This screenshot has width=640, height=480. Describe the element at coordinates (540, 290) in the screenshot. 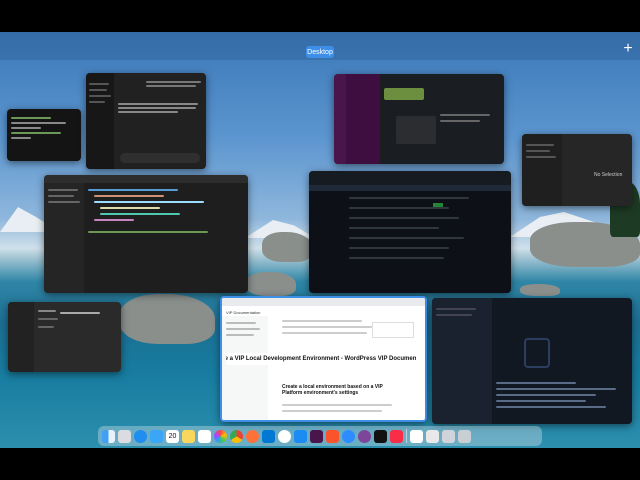

I see `rock-right-small` at that location.